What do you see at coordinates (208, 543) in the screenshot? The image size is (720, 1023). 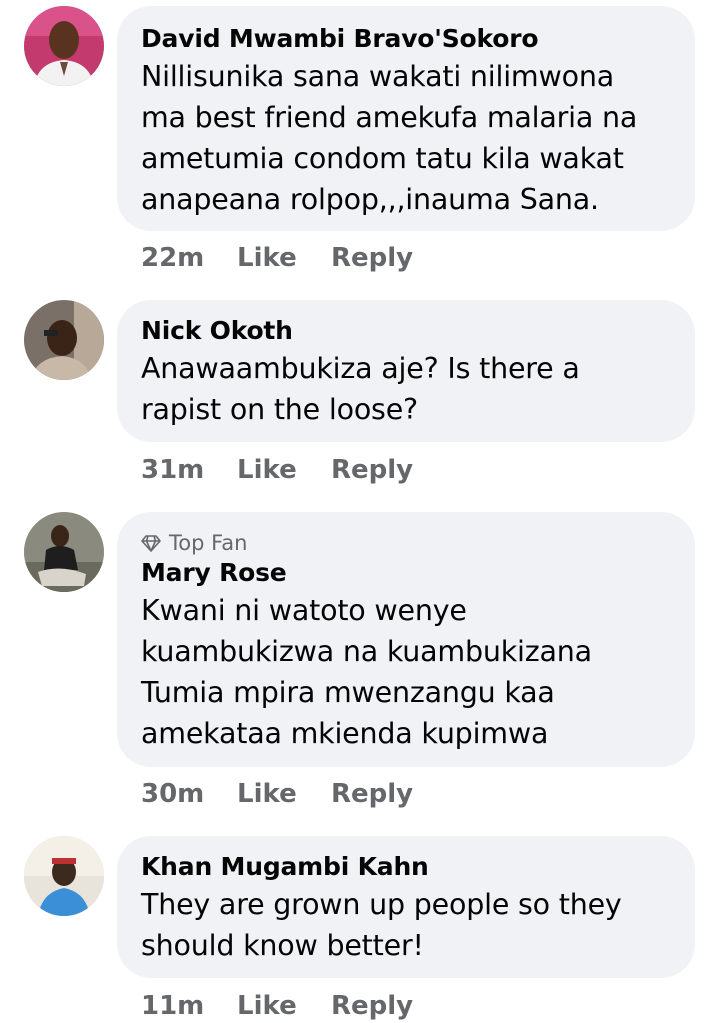 I see `top-fan-label: Top Fan` at bounding box center [208, 543].